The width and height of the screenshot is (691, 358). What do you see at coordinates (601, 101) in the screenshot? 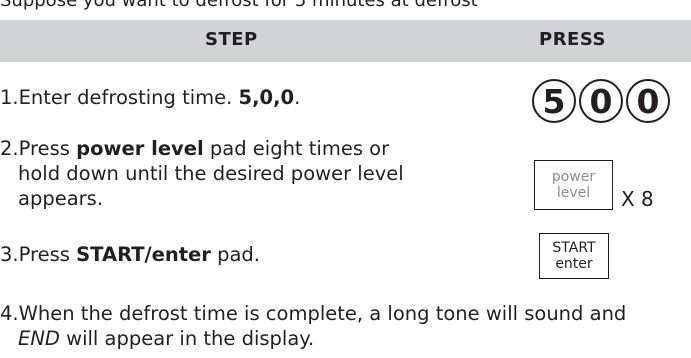
I see `digit-key-0: 0` at bounding box center [601, 101].